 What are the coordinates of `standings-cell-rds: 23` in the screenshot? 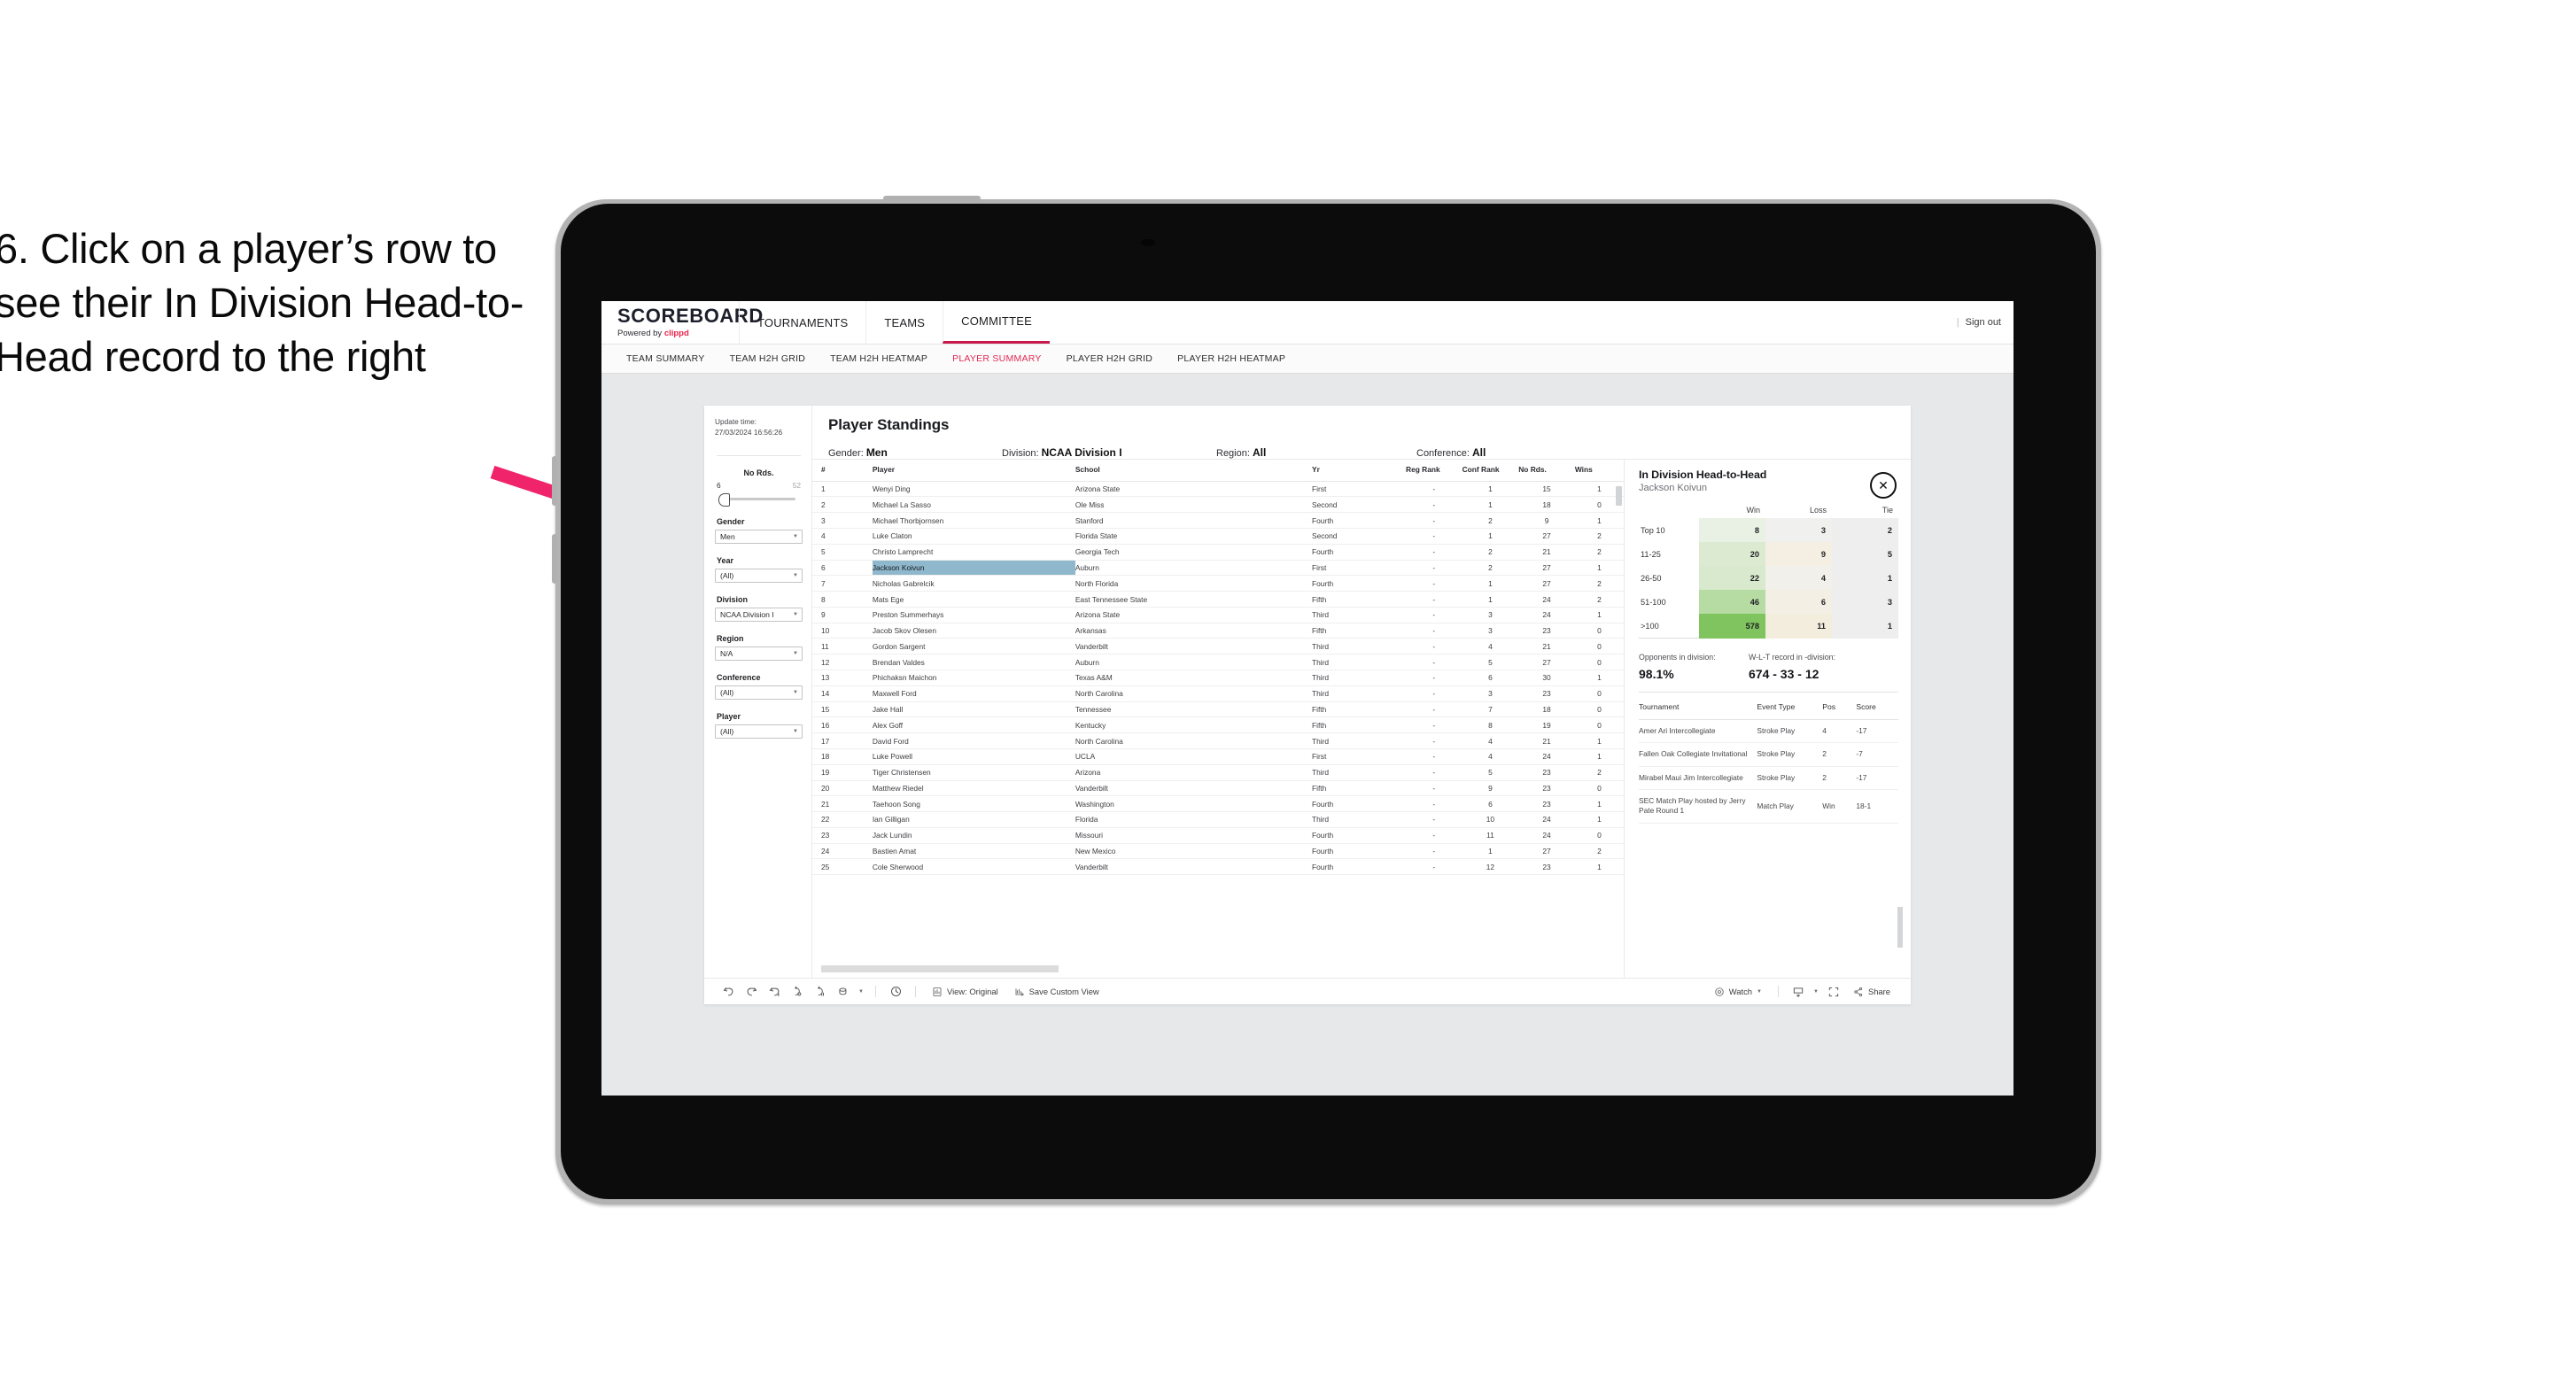 It's located at (1546, 772).